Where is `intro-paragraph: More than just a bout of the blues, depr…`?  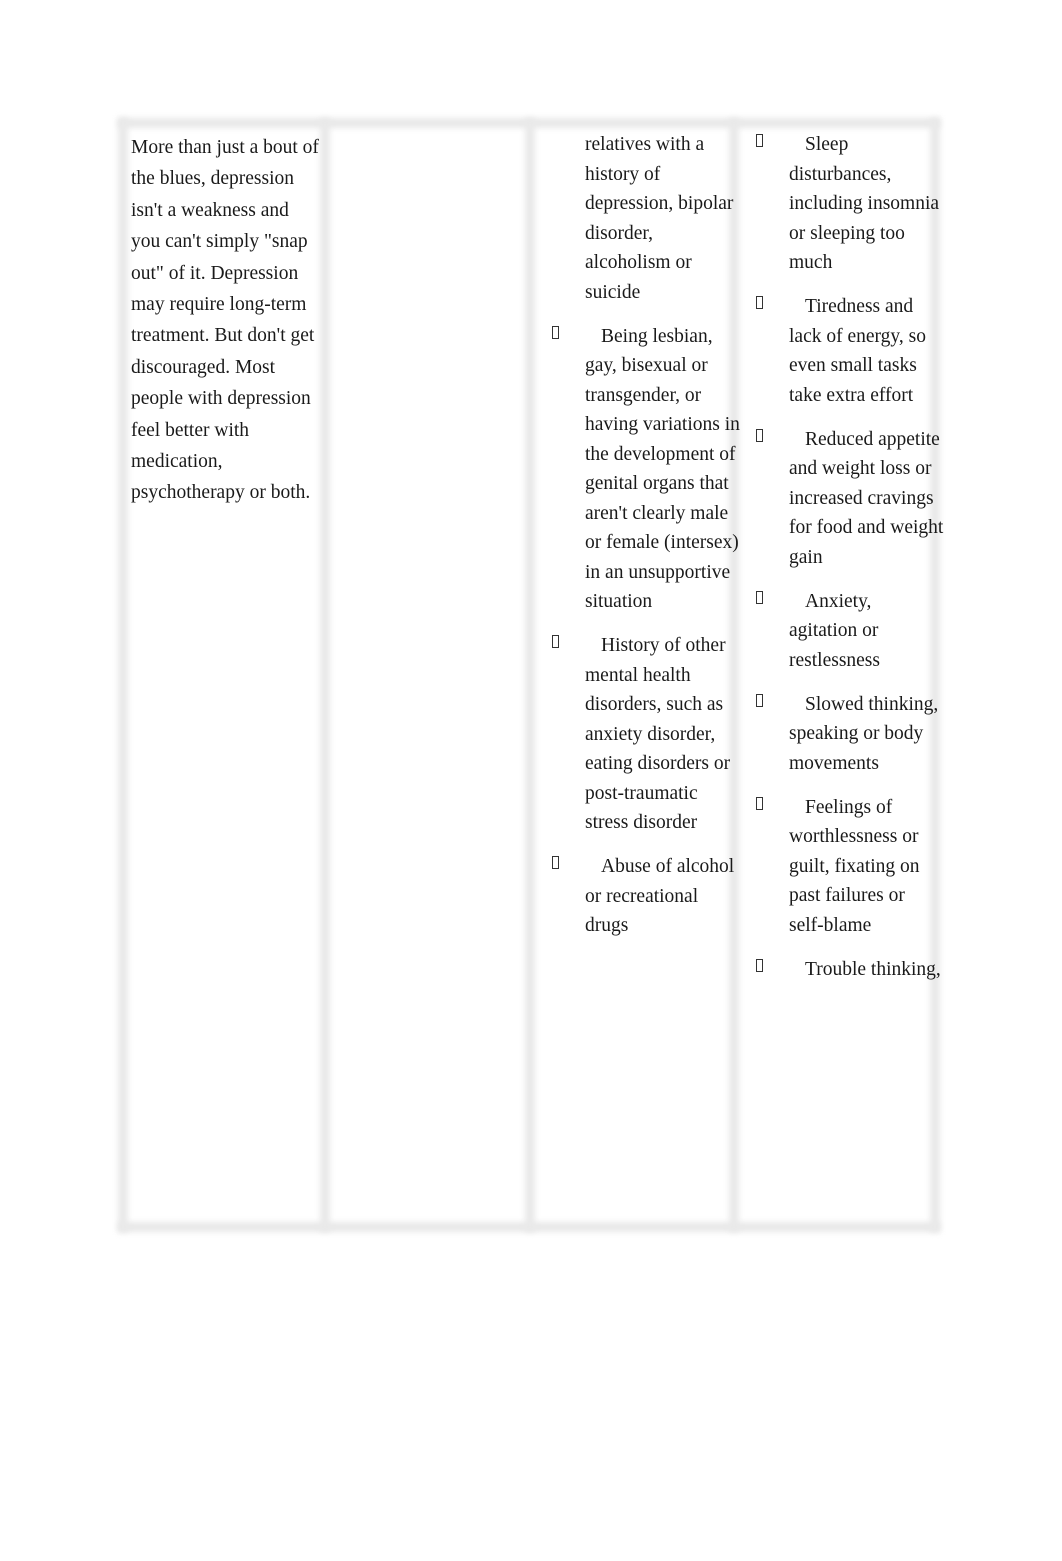 intro-paragraph: More than just a bout of the blues, depr… is located at coordinates (225, 320).